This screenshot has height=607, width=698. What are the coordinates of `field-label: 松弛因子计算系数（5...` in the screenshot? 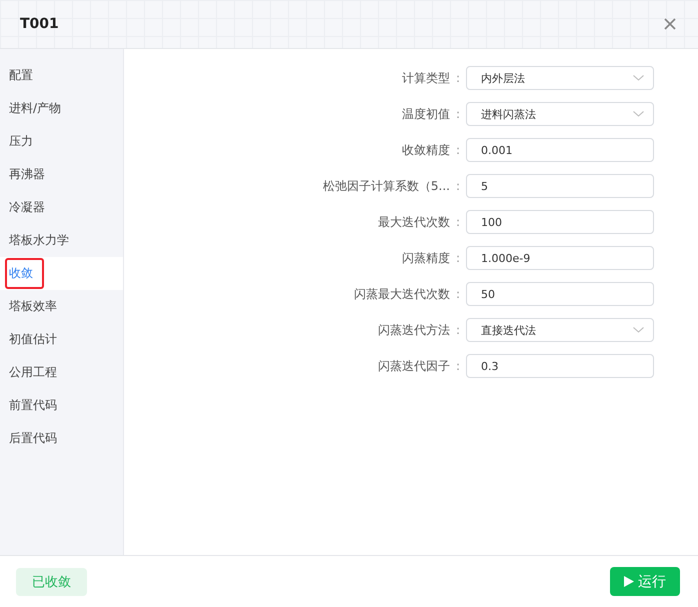 It's located at (386, 186).